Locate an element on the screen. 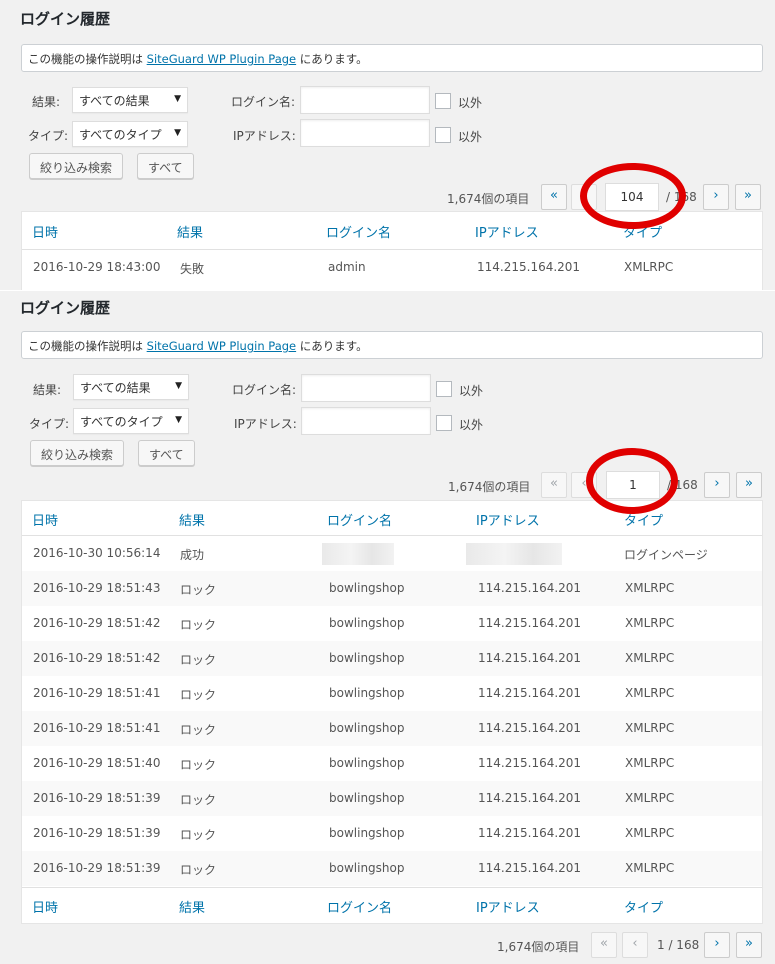 The height and width of the screenshot is (964, 775). column-footer-result: 結果 is located at coordinates (192, 906).